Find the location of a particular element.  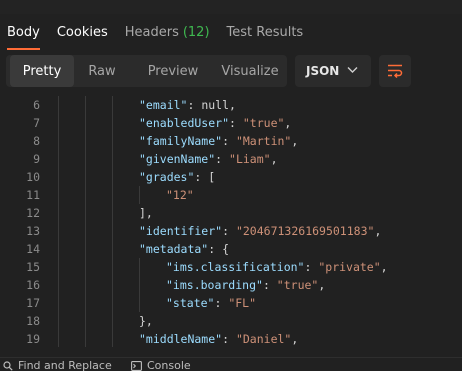

json-value: "Daniel" is located at coordinates (263, 339).